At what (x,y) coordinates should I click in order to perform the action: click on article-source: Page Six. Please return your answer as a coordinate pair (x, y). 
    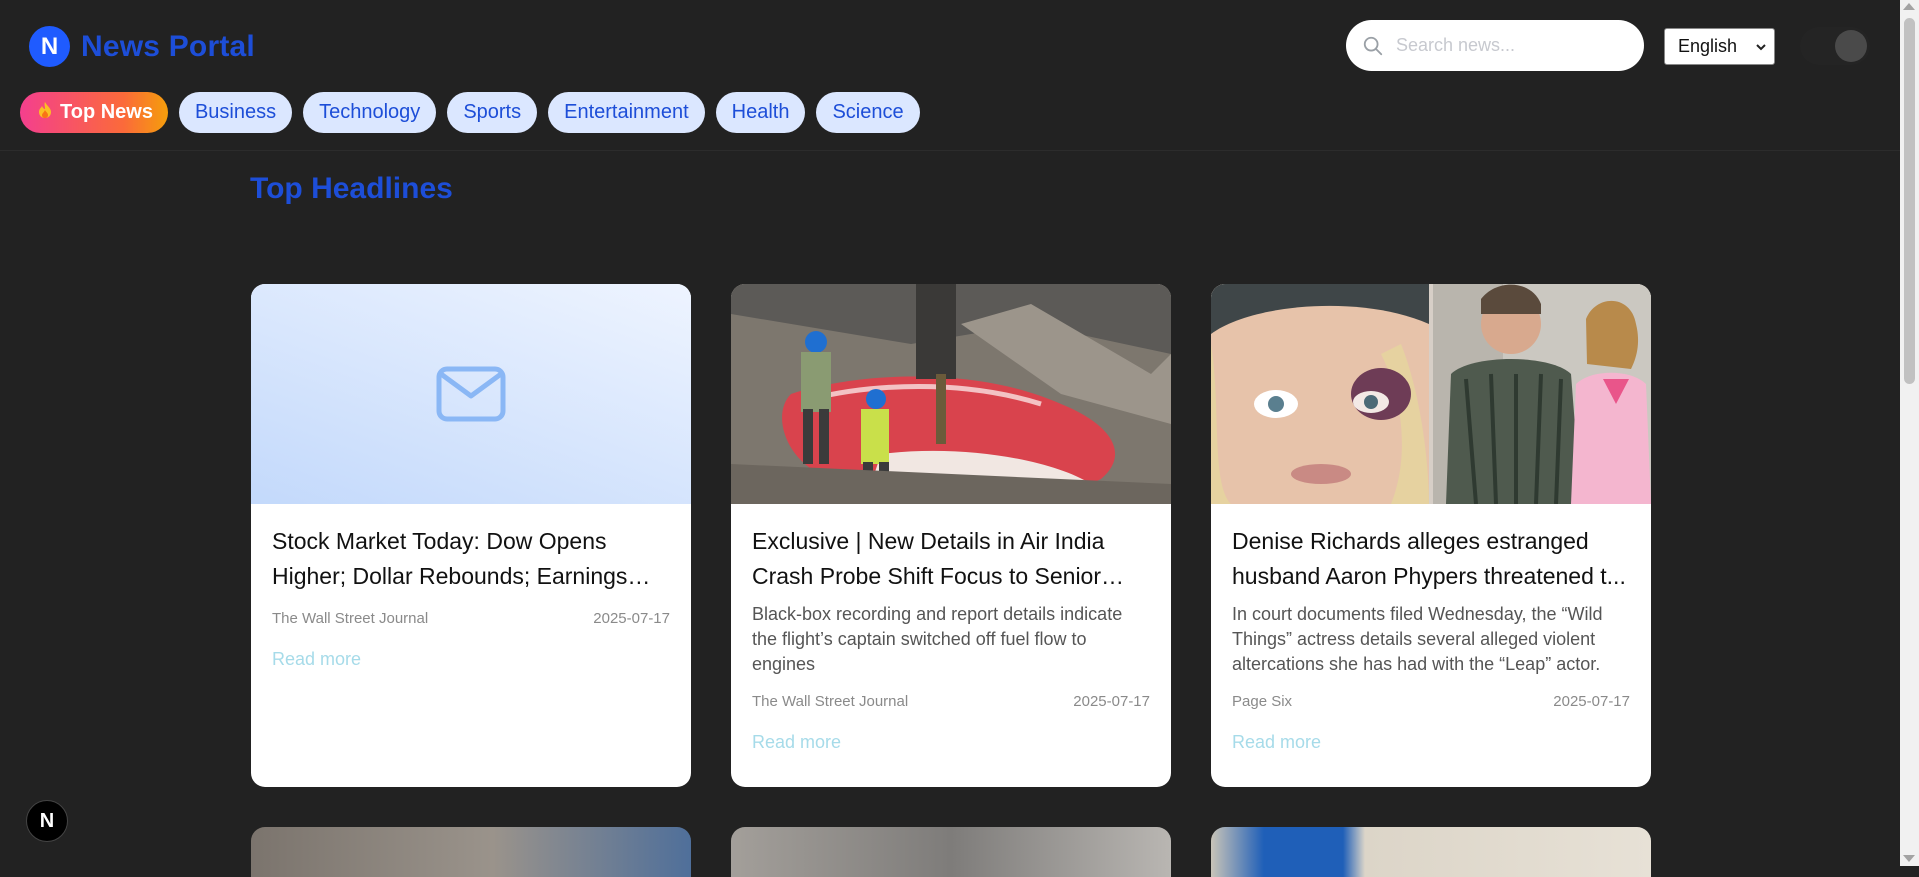
    Looking at the image, I should click on (1262, 701).